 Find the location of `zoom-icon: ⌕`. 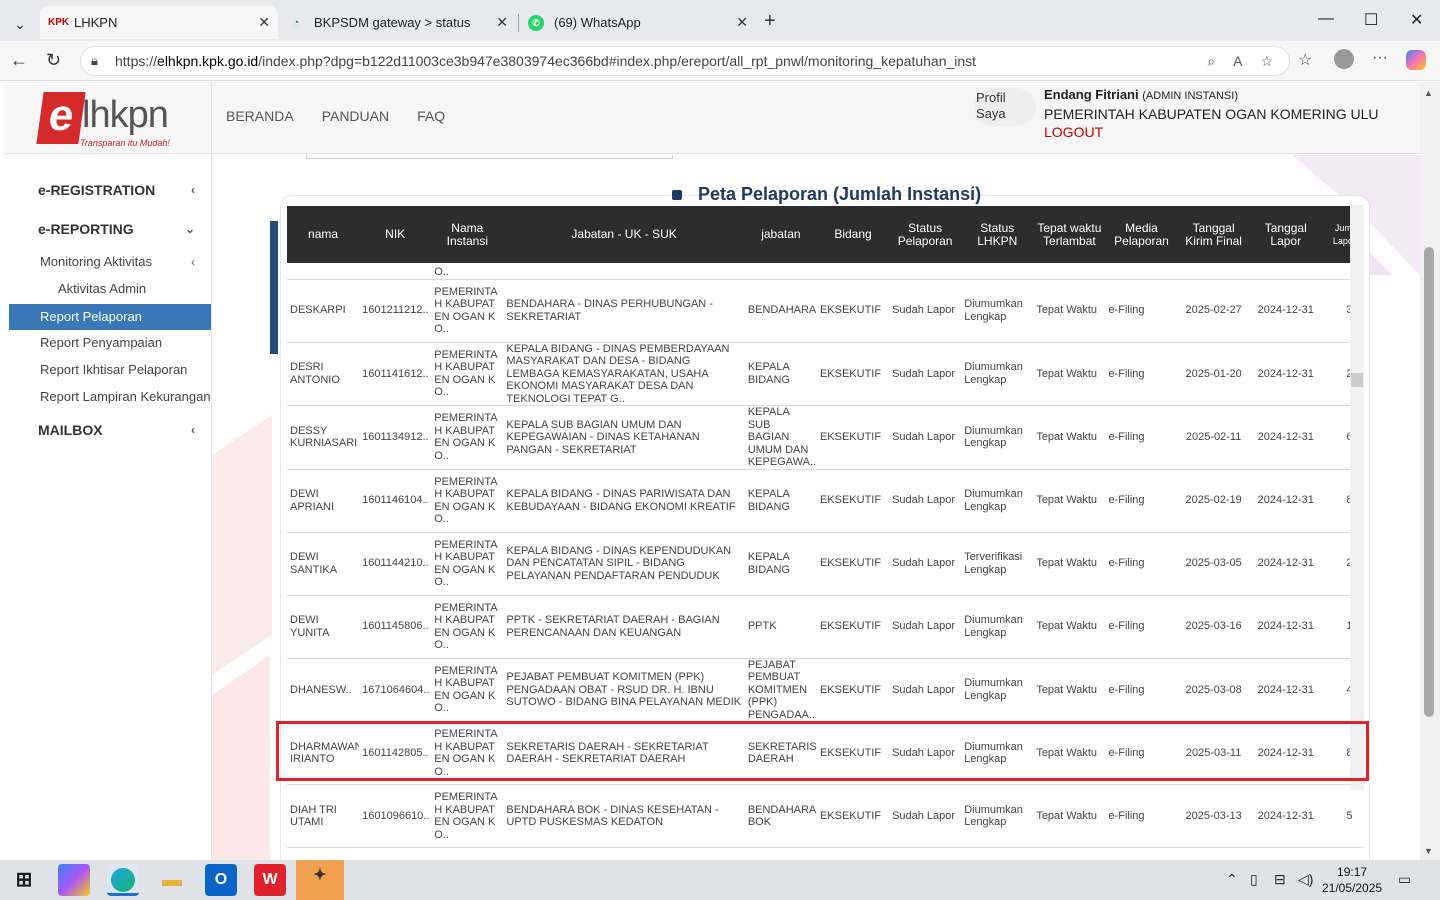

zoom-icon: ⌕ is located at coordinates (1211, 61).